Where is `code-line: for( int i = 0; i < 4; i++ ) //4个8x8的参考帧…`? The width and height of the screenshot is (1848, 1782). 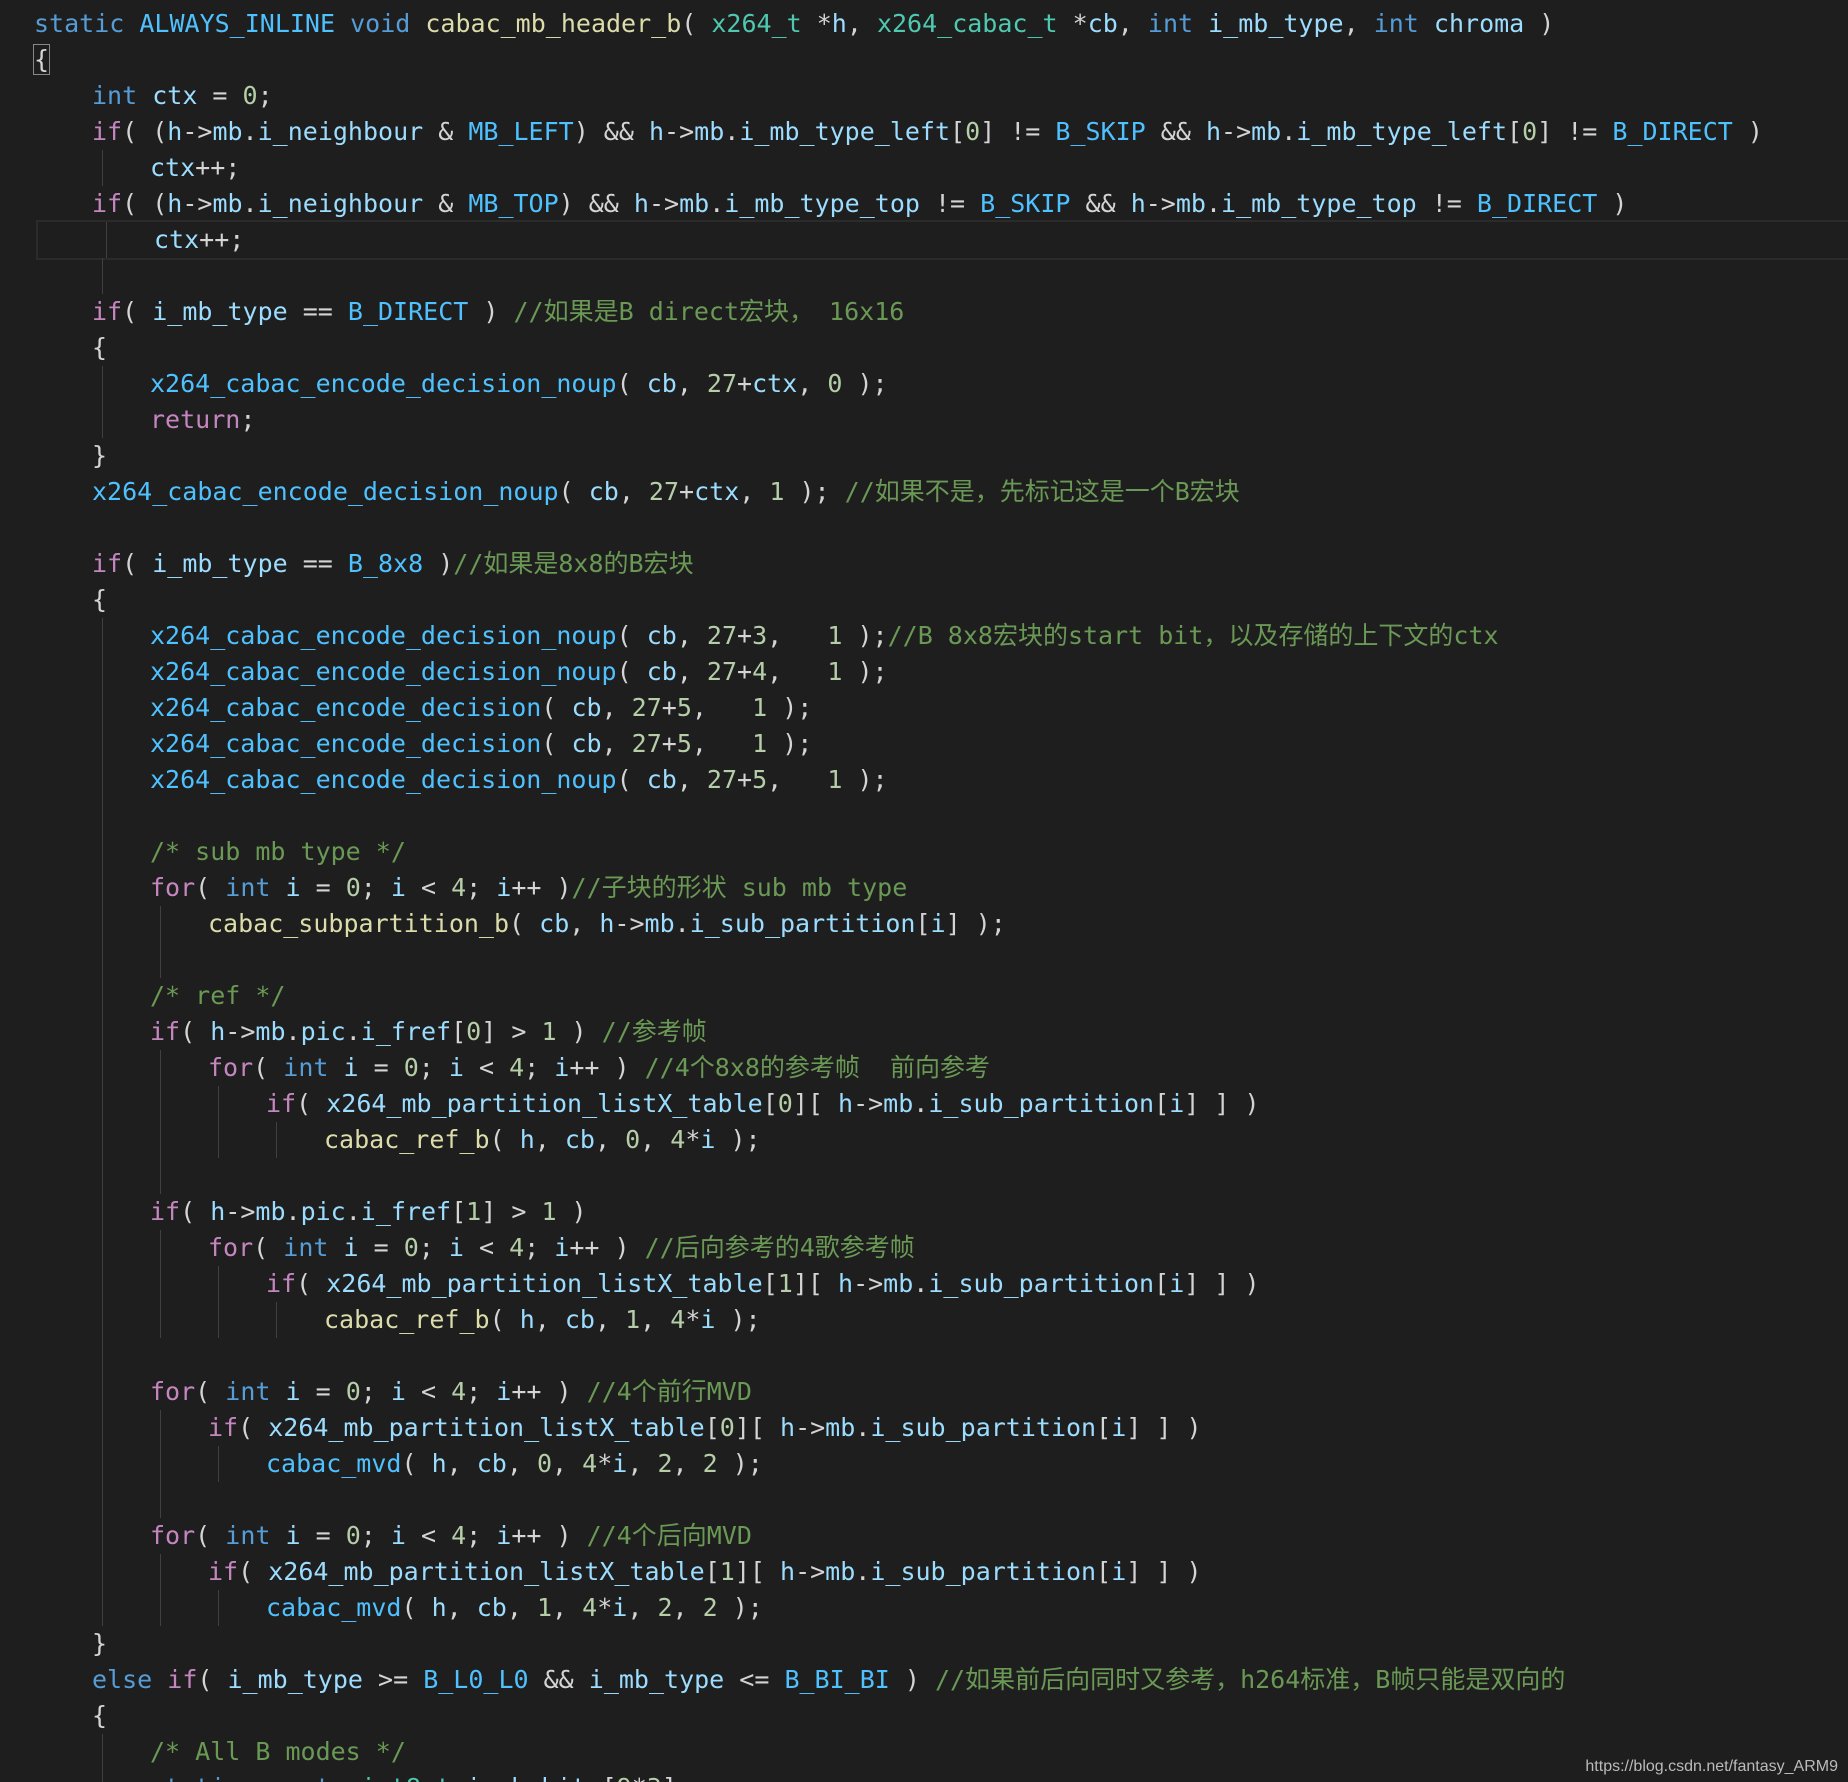 code-line: for( int i = 0; i < 4; i++ ) //4个8x8的参考帧… is located at coordinates (941, 1068).